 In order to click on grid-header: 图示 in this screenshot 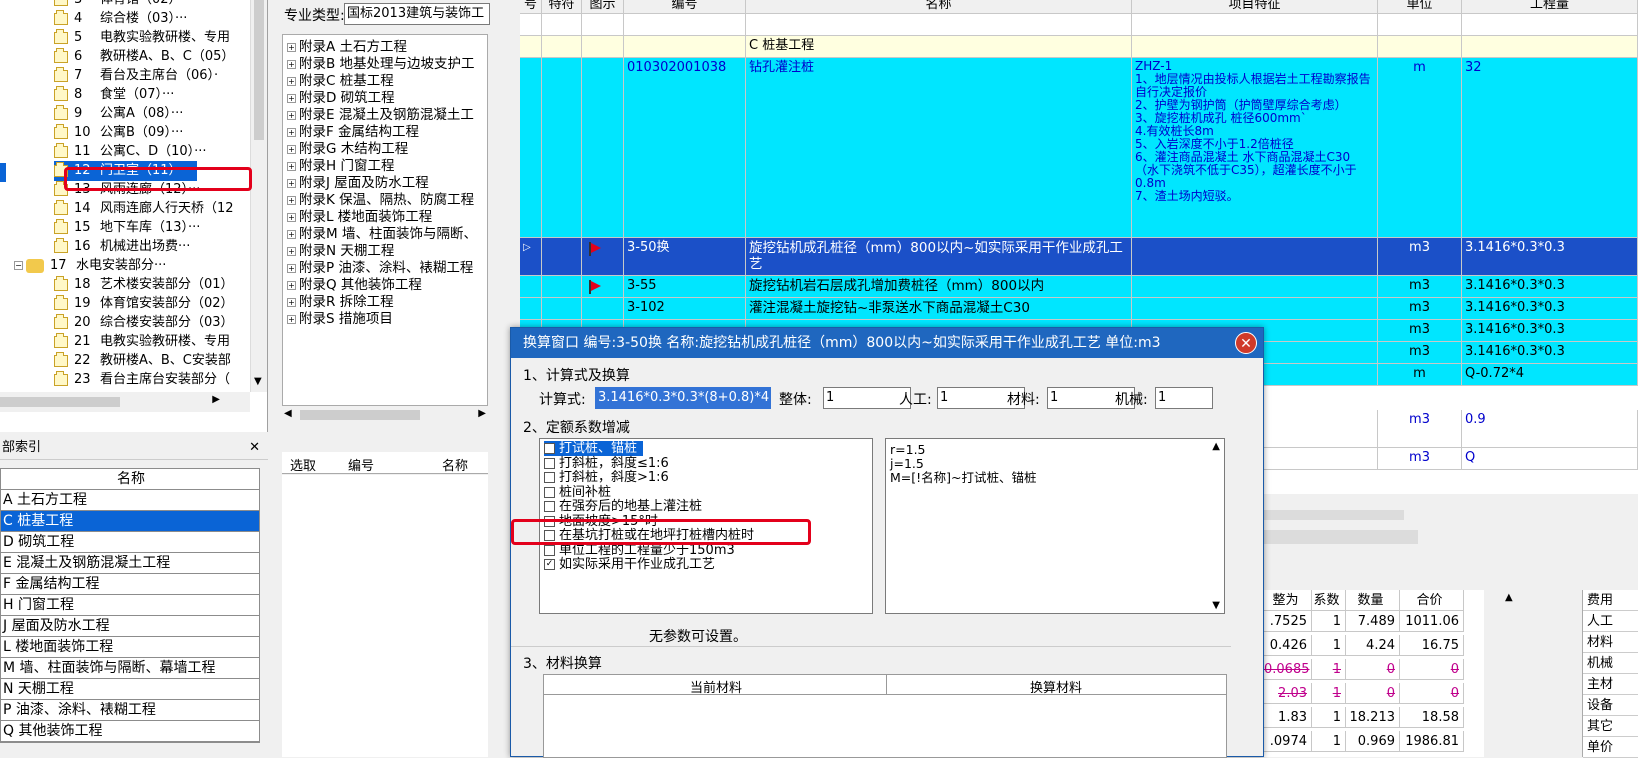, I will do `click(603, 7)`.